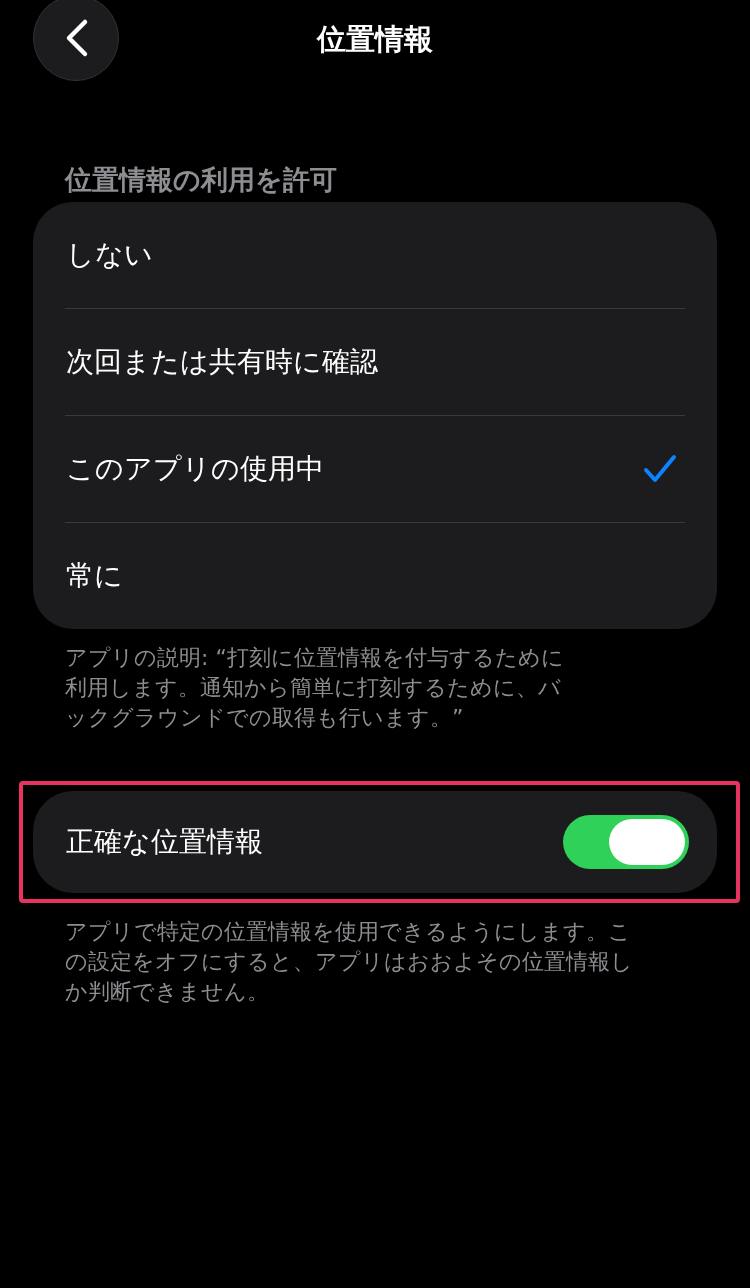 This screenshot has height=1288, width=750. Describe the element at coordinates (164, 842) in the screenshot. I see `precise-location-label: 正確な位置情報` at that location.